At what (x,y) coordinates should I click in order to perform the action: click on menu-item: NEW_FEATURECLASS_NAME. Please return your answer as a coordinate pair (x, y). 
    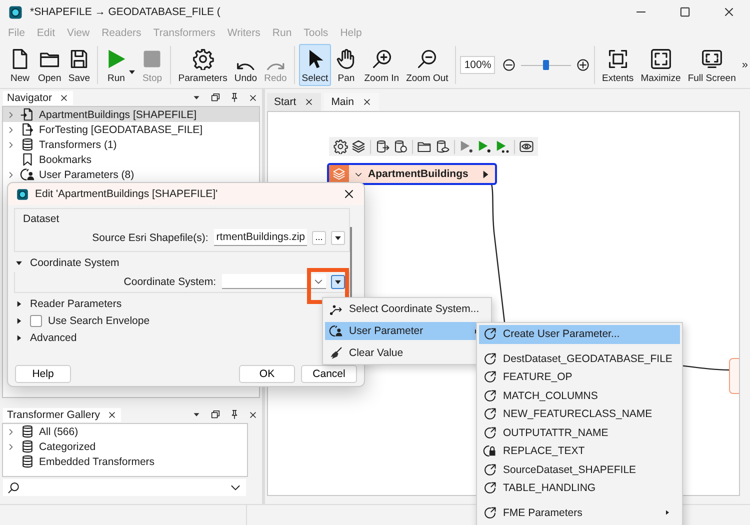
    Looking at the image, I should click on (579, 414).